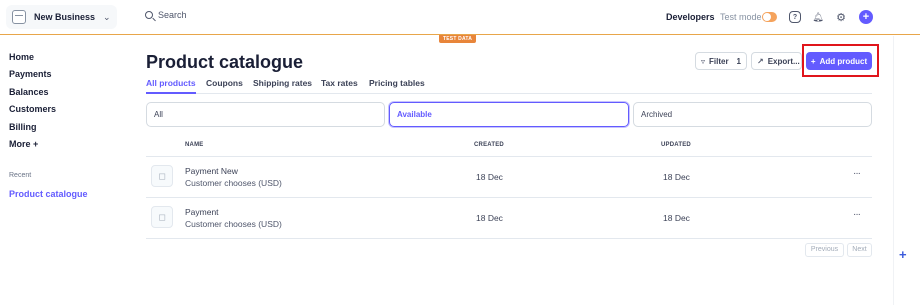 The height and width of the screenshot is (305, 920). I want to click on next-page-button: Next, so click(859, 250).